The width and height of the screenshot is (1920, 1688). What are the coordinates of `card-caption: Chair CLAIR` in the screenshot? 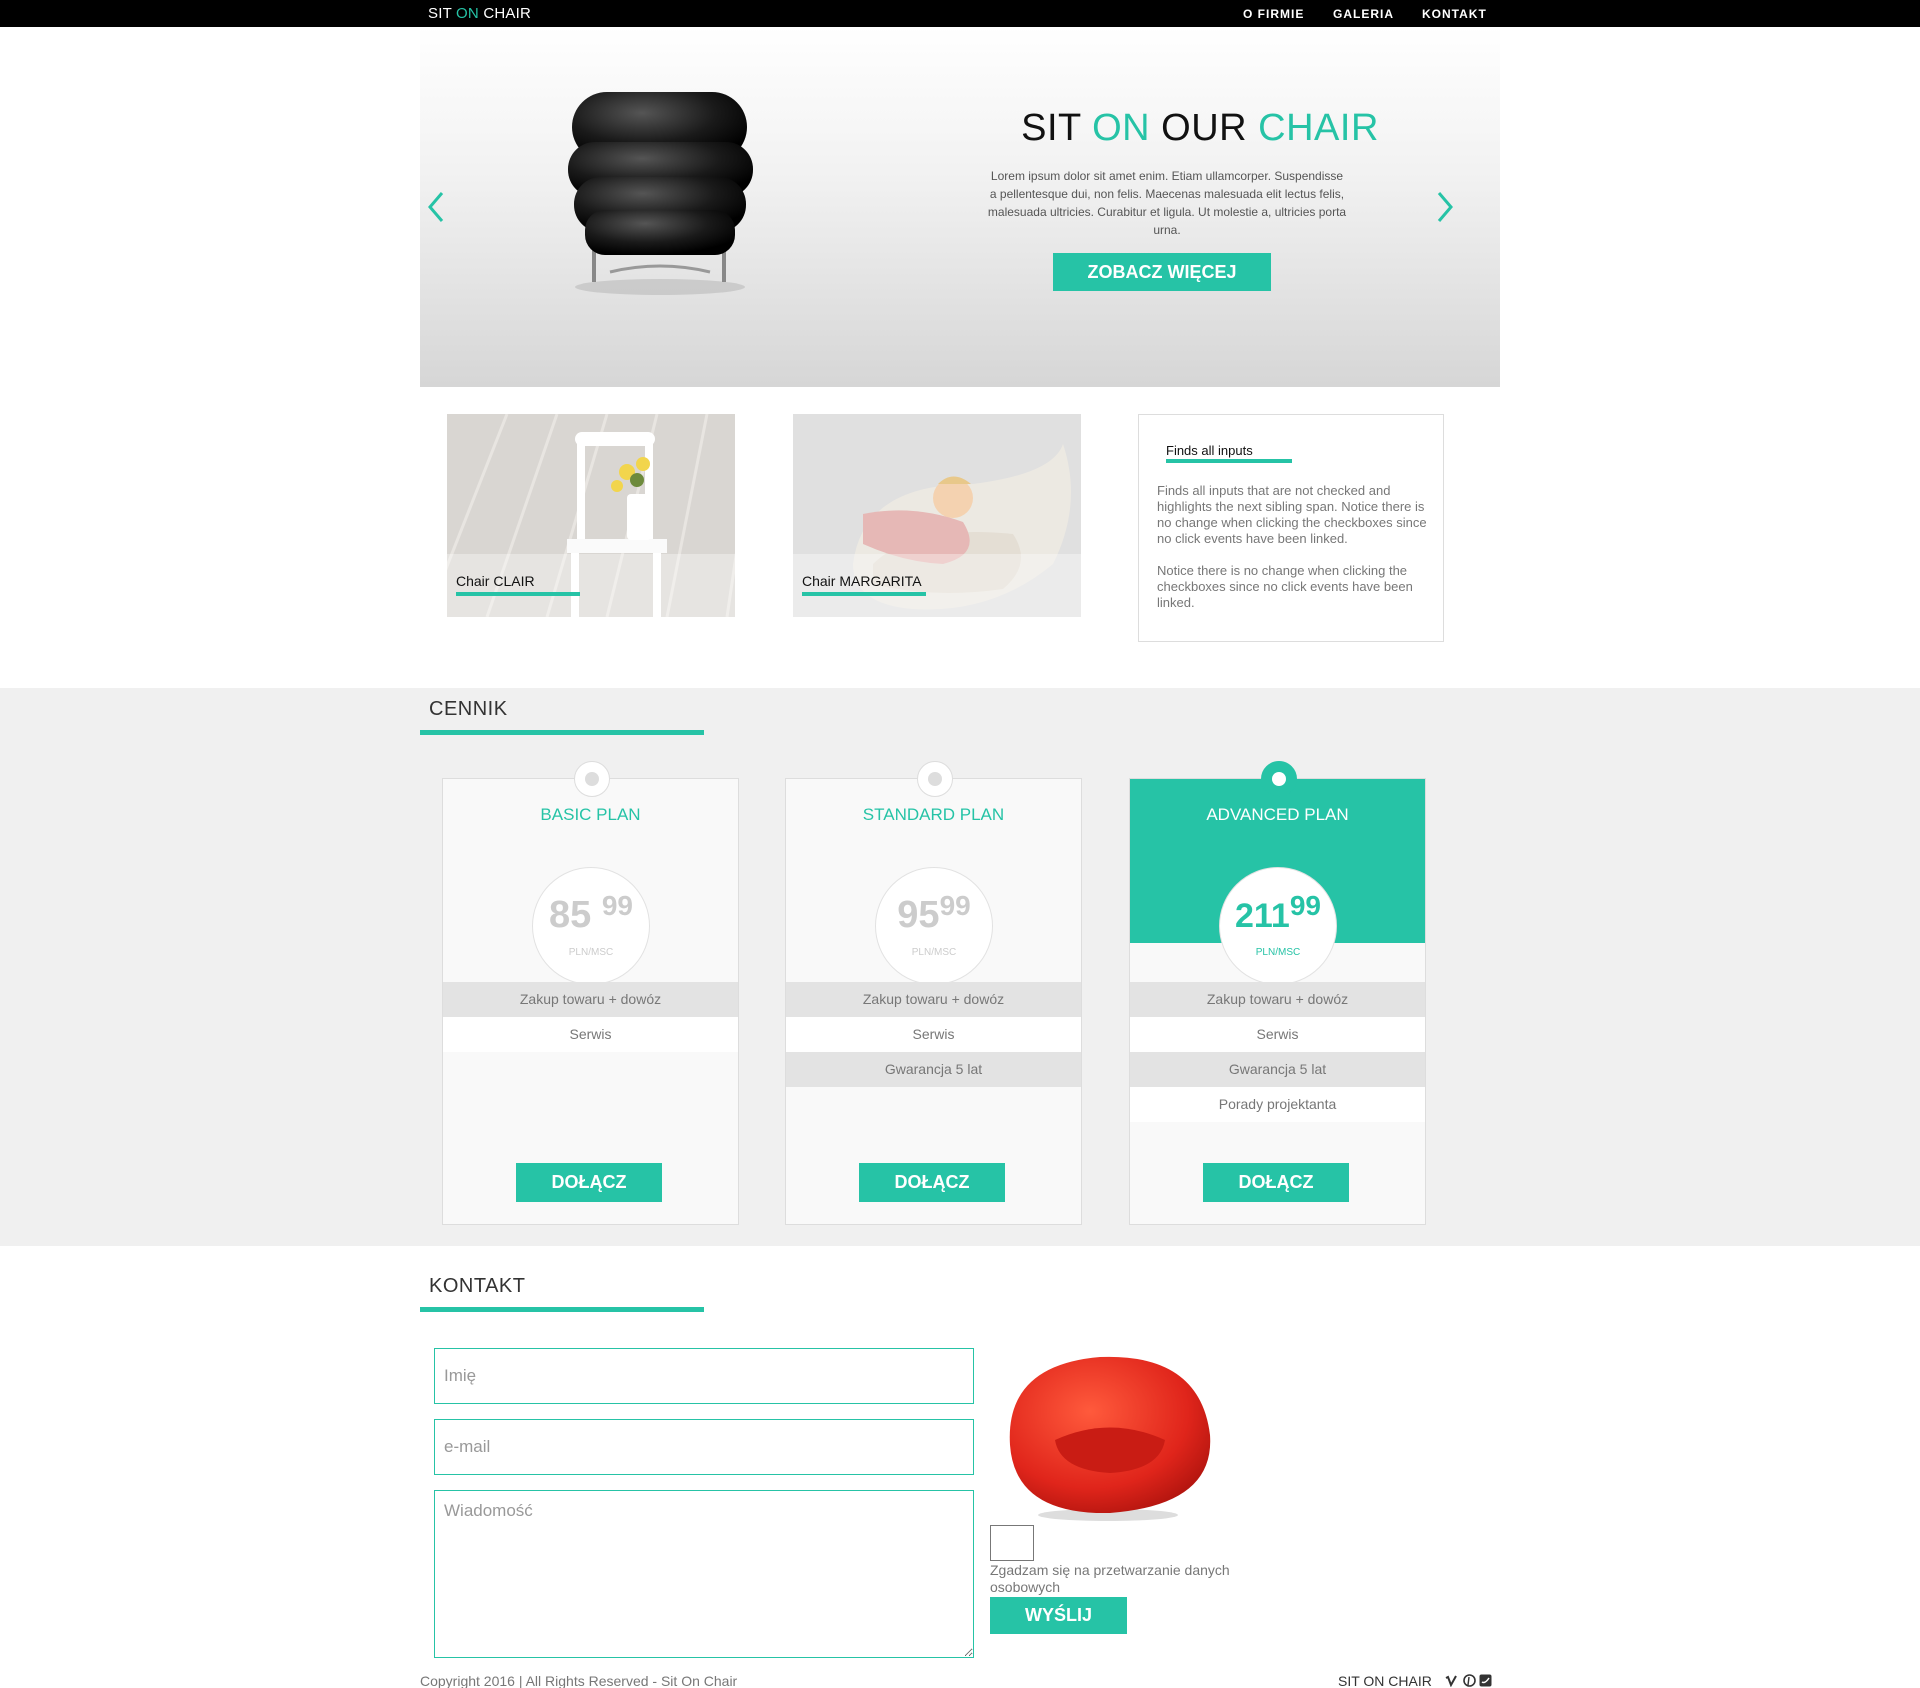 It's located at (591, 585).